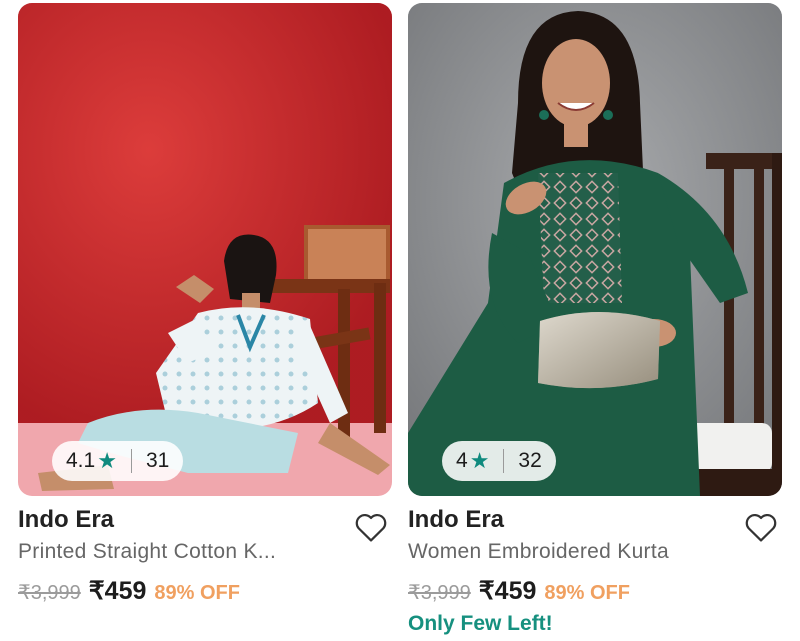  What do you see at coordinates (499, 461) in the screenshot?
I see `rating-badge: 4 ★ 32` at bounding box center [499, 461].